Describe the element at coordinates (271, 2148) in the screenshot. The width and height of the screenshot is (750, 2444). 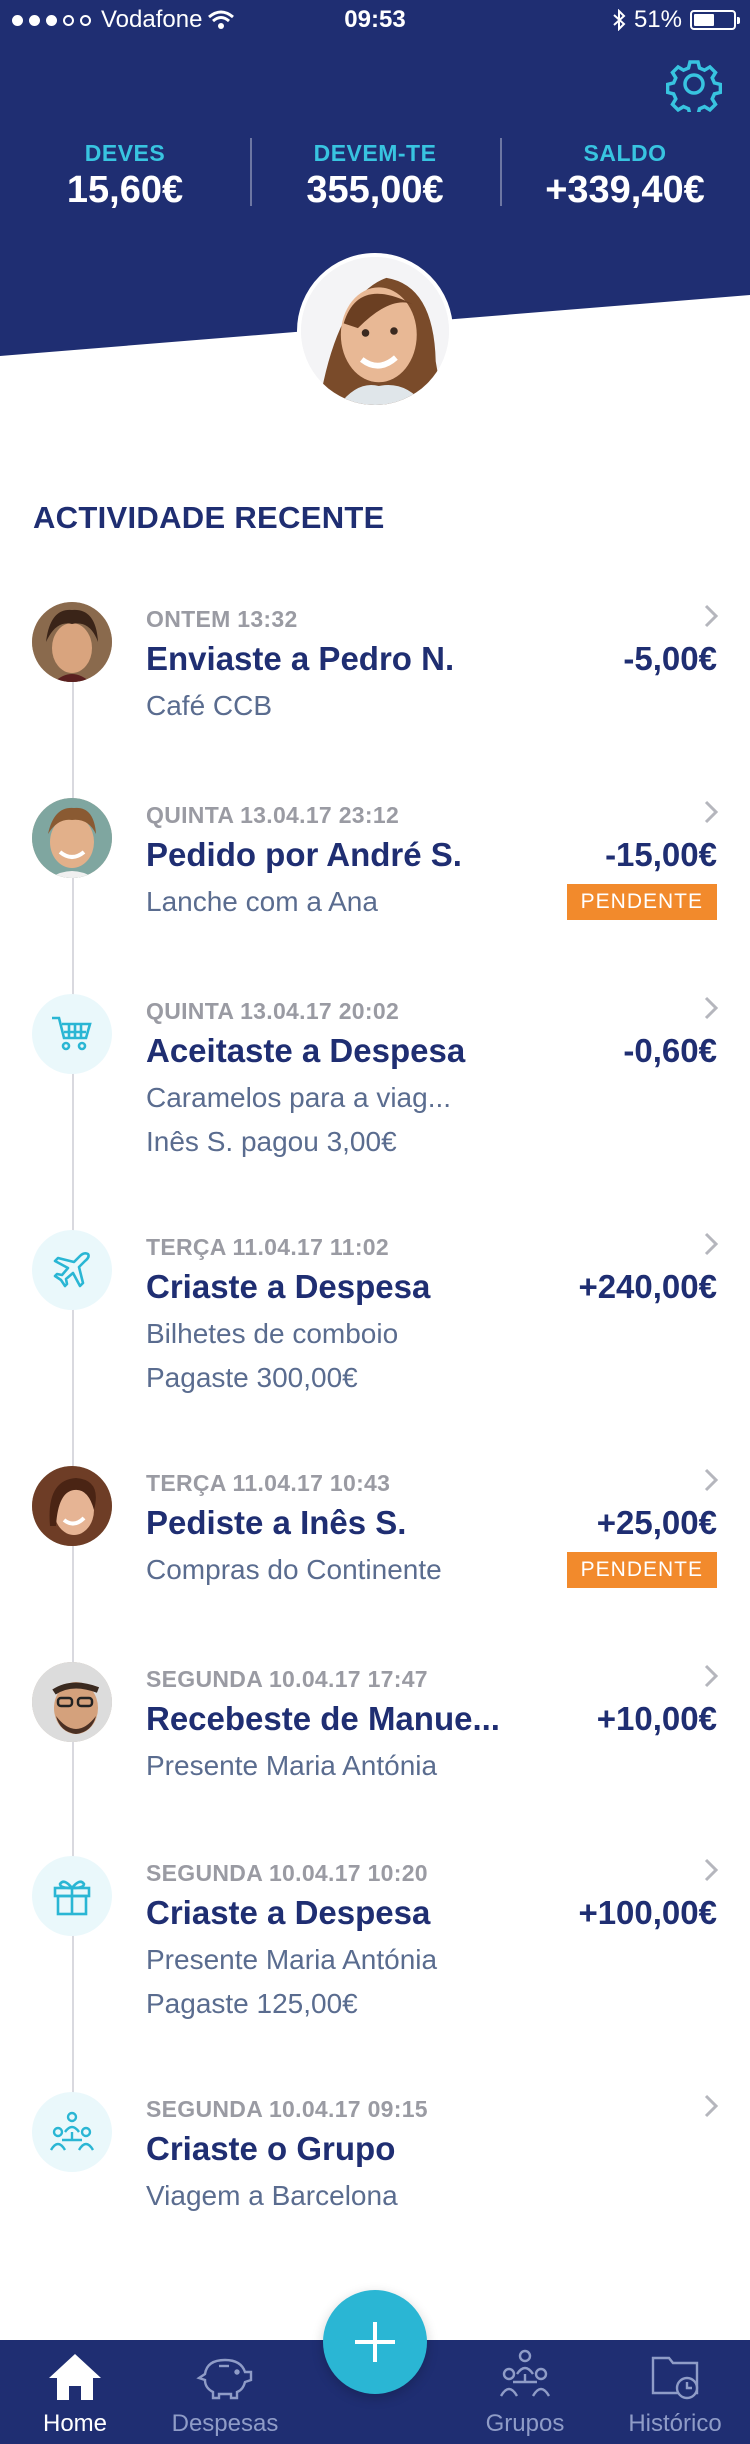
I see `activity-title: Criaste o Grupo` at that location.